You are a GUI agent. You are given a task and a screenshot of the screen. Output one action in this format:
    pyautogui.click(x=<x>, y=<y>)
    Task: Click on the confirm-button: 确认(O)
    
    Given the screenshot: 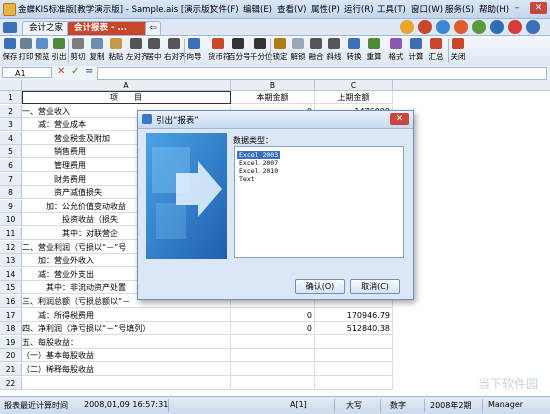 What is the action you would take?
    pyautogui.click(x=320, y=286)
    